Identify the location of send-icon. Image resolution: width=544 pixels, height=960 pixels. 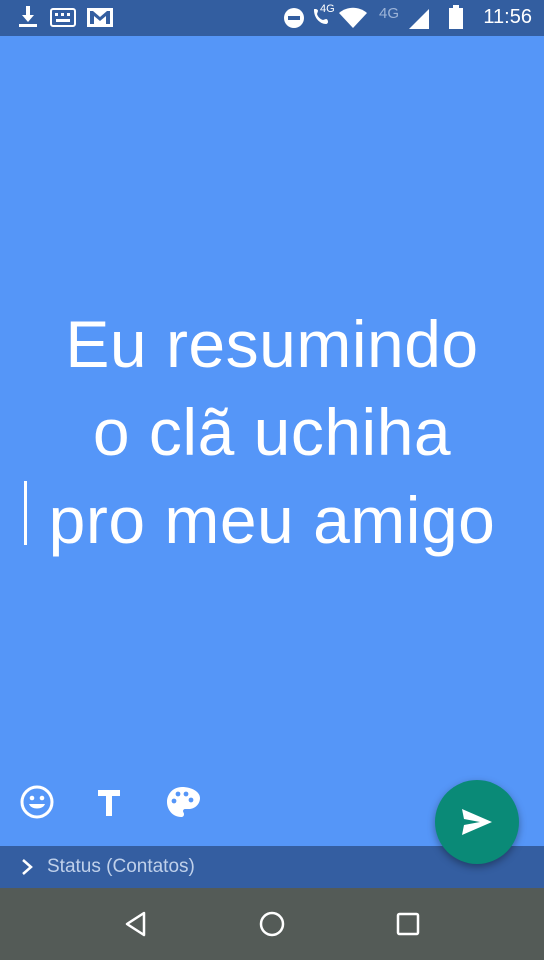
(477, 822).